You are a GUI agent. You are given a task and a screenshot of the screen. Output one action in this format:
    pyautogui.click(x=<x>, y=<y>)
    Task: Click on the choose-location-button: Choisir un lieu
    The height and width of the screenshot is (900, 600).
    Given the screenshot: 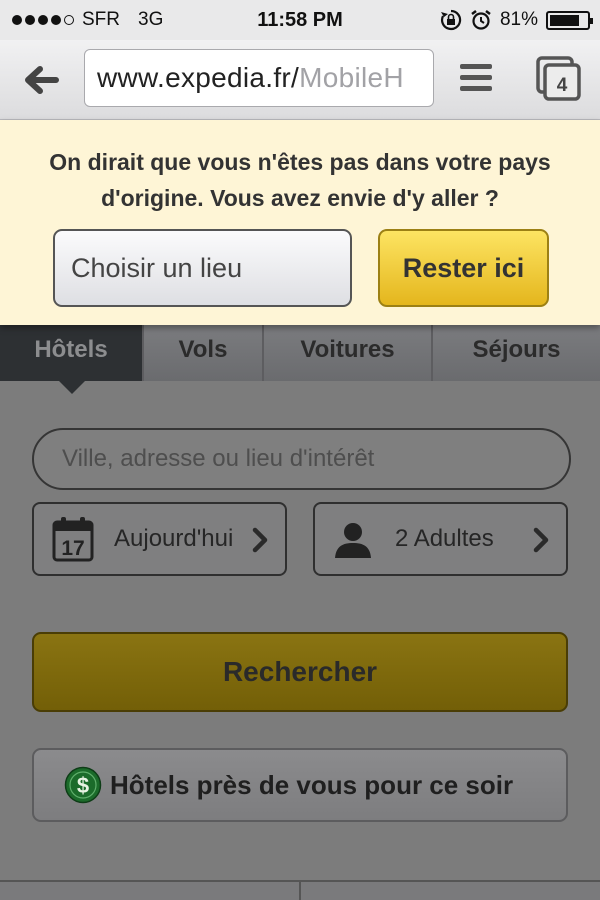 What is the action you would take?
    pyautogui.click(x=202, y=268)
    